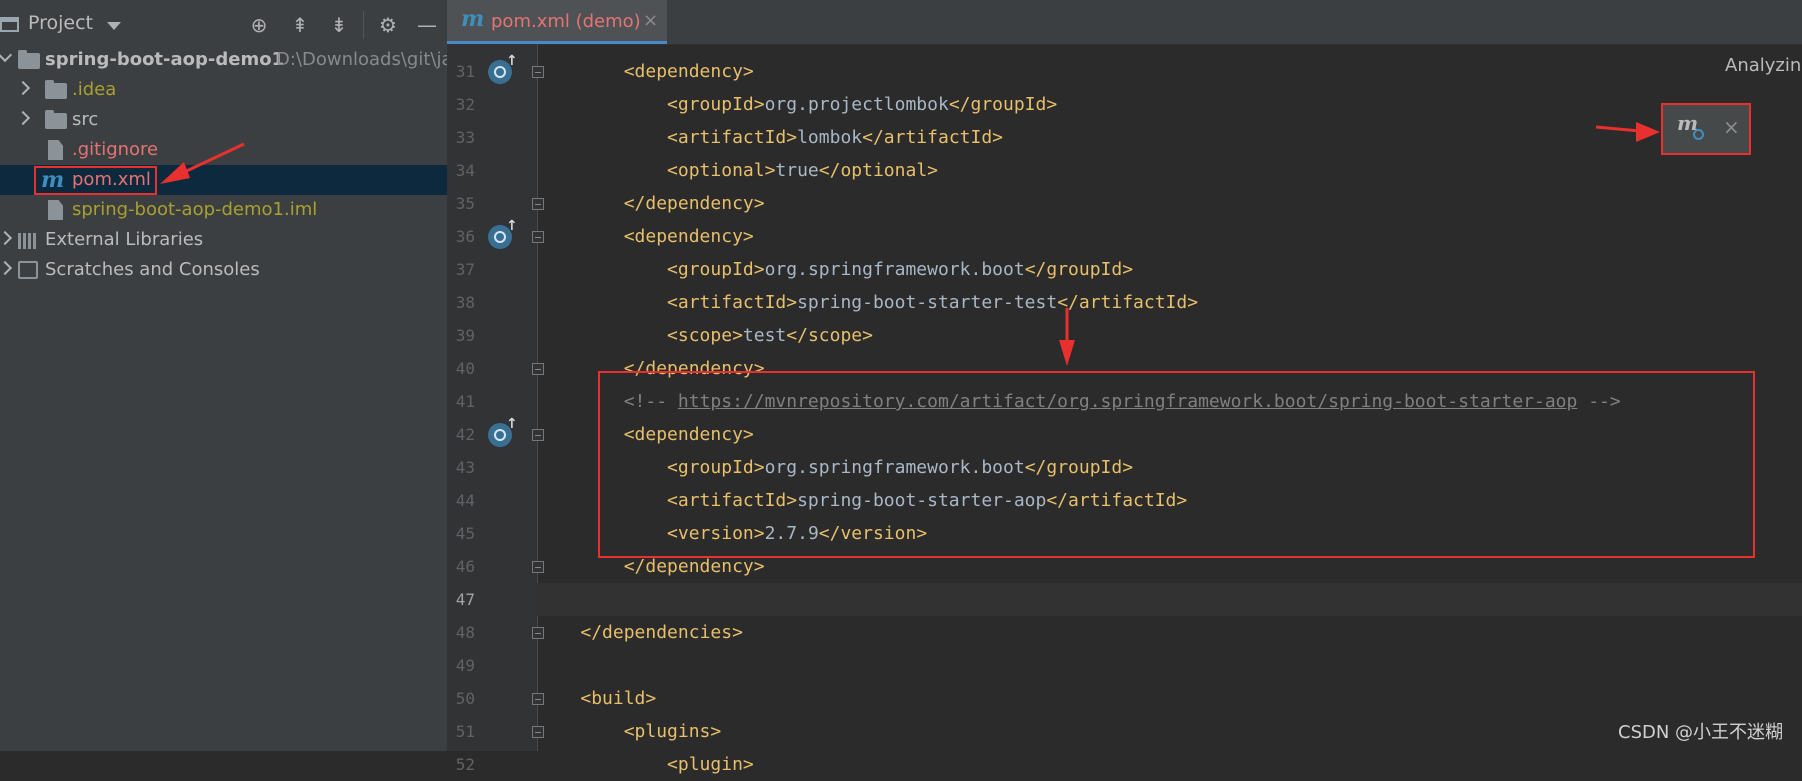  I want to click on code-line: <plugin>, so click(1169, 764).